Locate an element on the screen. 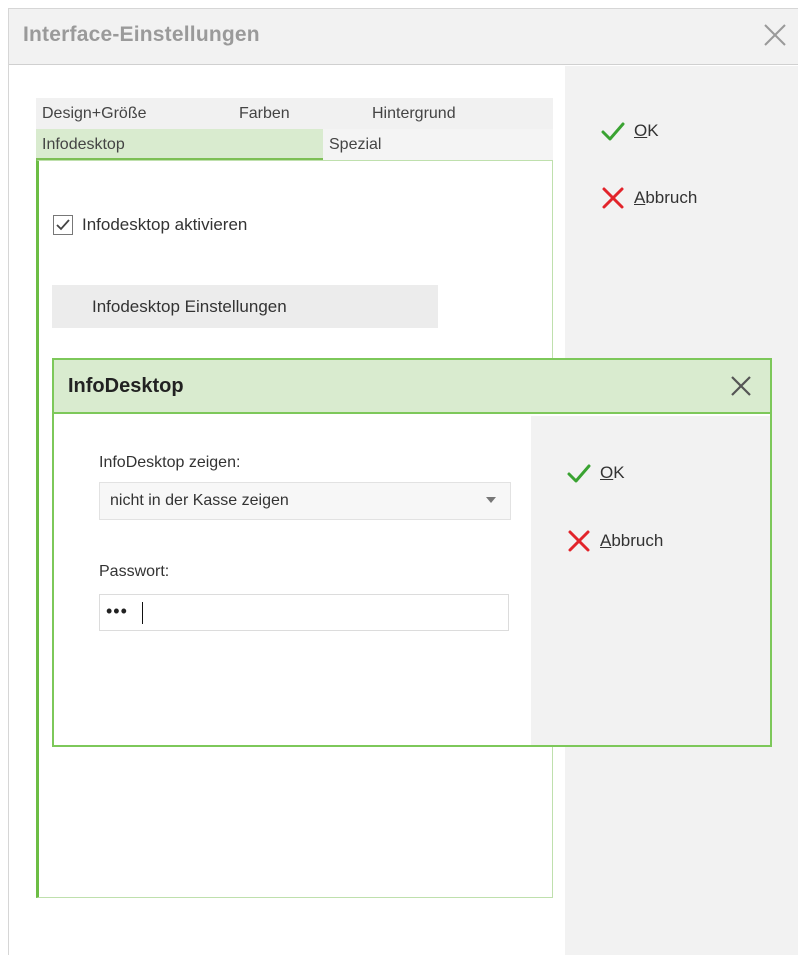  checkbox is located at coordinates (63, 225).